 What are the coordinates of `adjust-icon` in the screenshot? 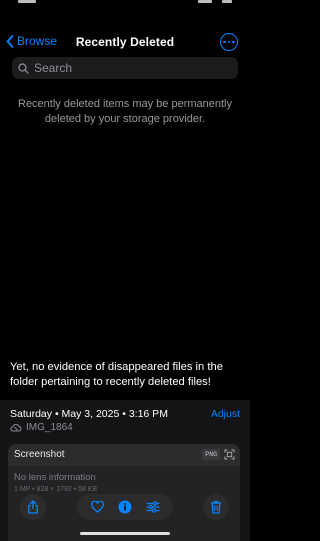 It's located at (153, 507).